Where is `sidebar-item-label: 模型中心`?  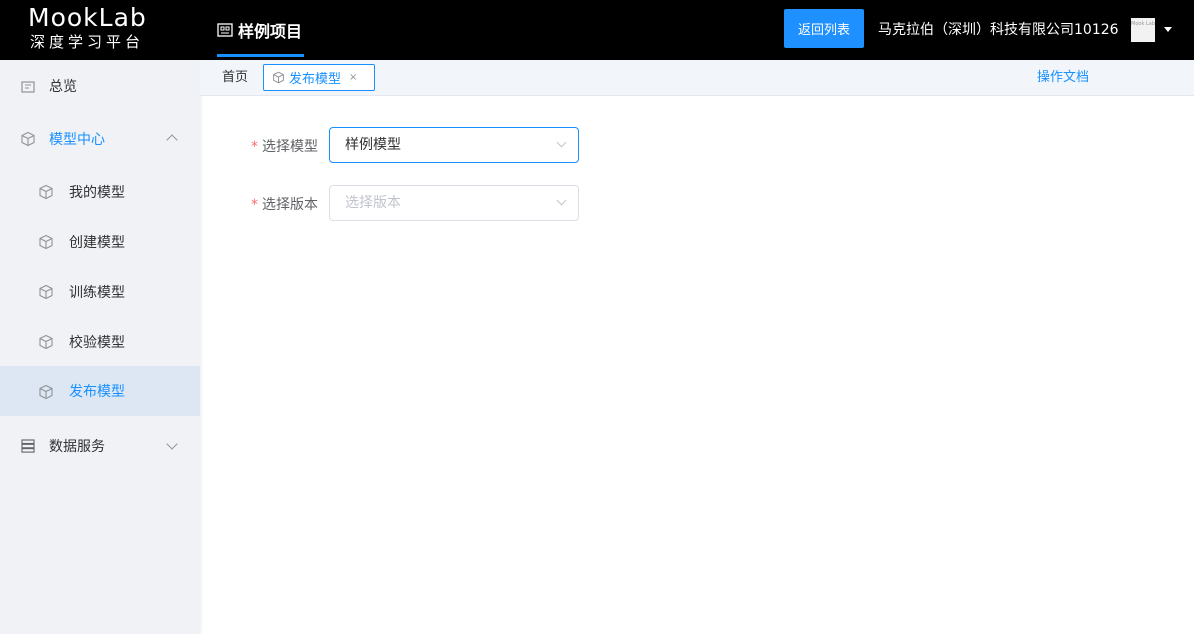
sidebar-item-label: 模型中心 is located at coordinates (77, 140).